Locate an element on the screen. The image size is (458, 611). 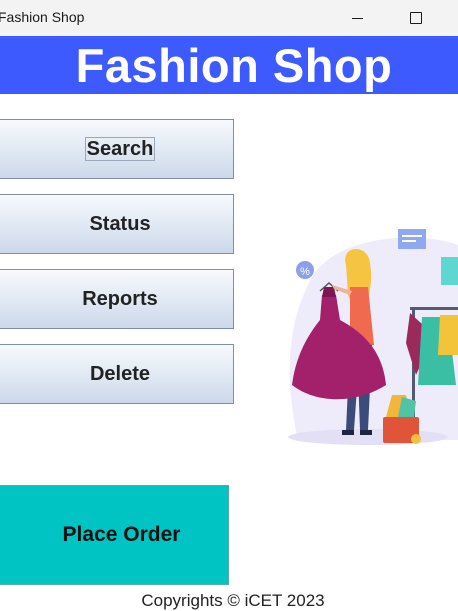
reports-button: Reports is located at coordinates (117, 299).